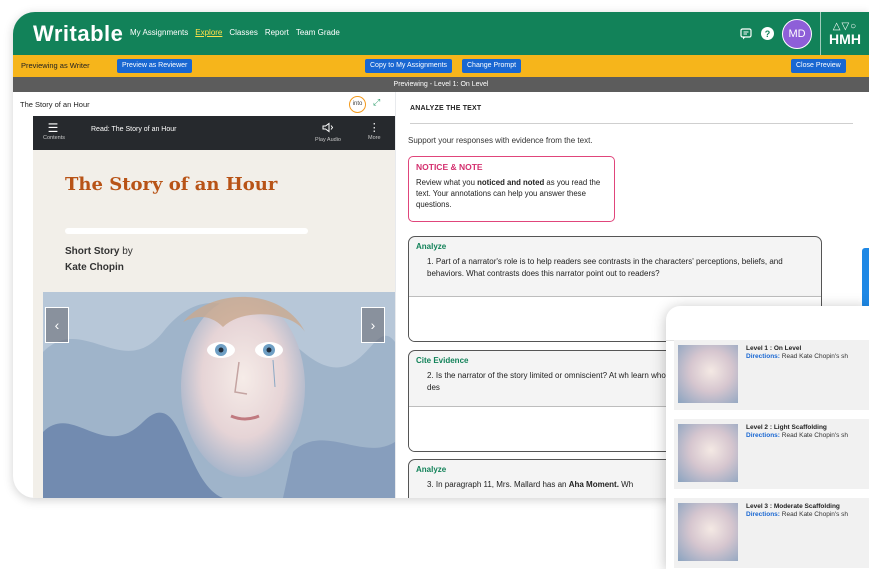 The width and height of the screenshot is (869, 569). What do you see at coordinates (845, 38) in the screenshot?
I see `hmh-brand: HMH` at bounding box center [845, 38].